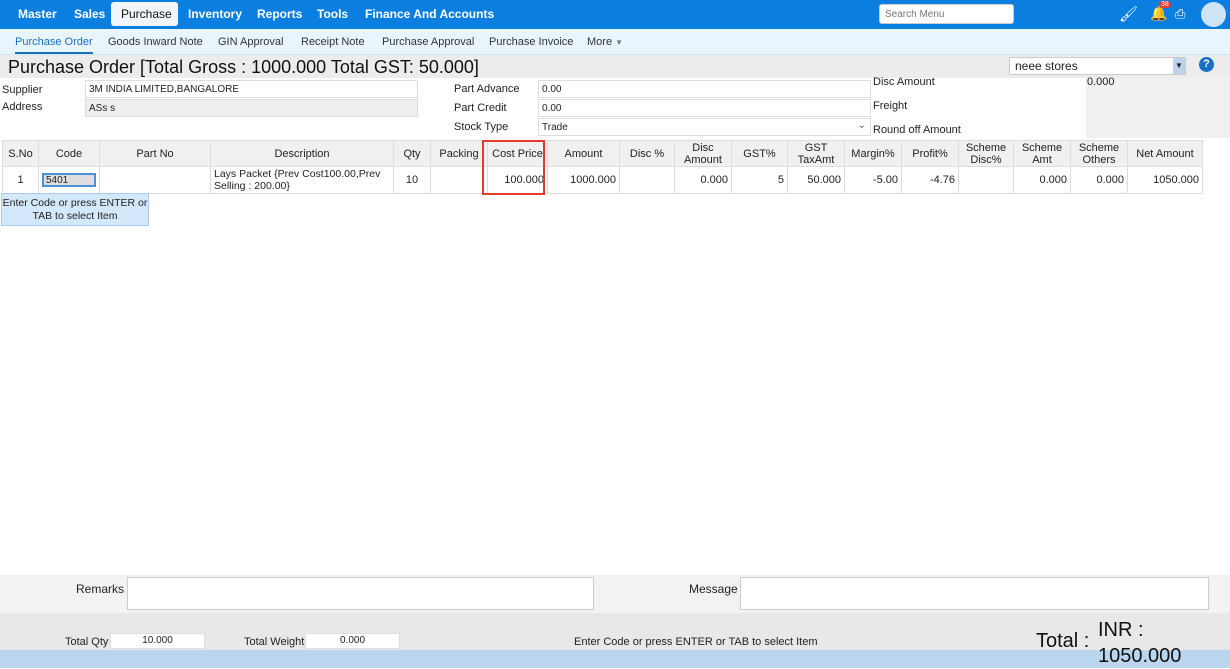 This screenshot has height=669, width=1230. Describe the element at coordinates (703, 180) in the screenshot. I see `cell-disc-amount: 0.000` at that location.